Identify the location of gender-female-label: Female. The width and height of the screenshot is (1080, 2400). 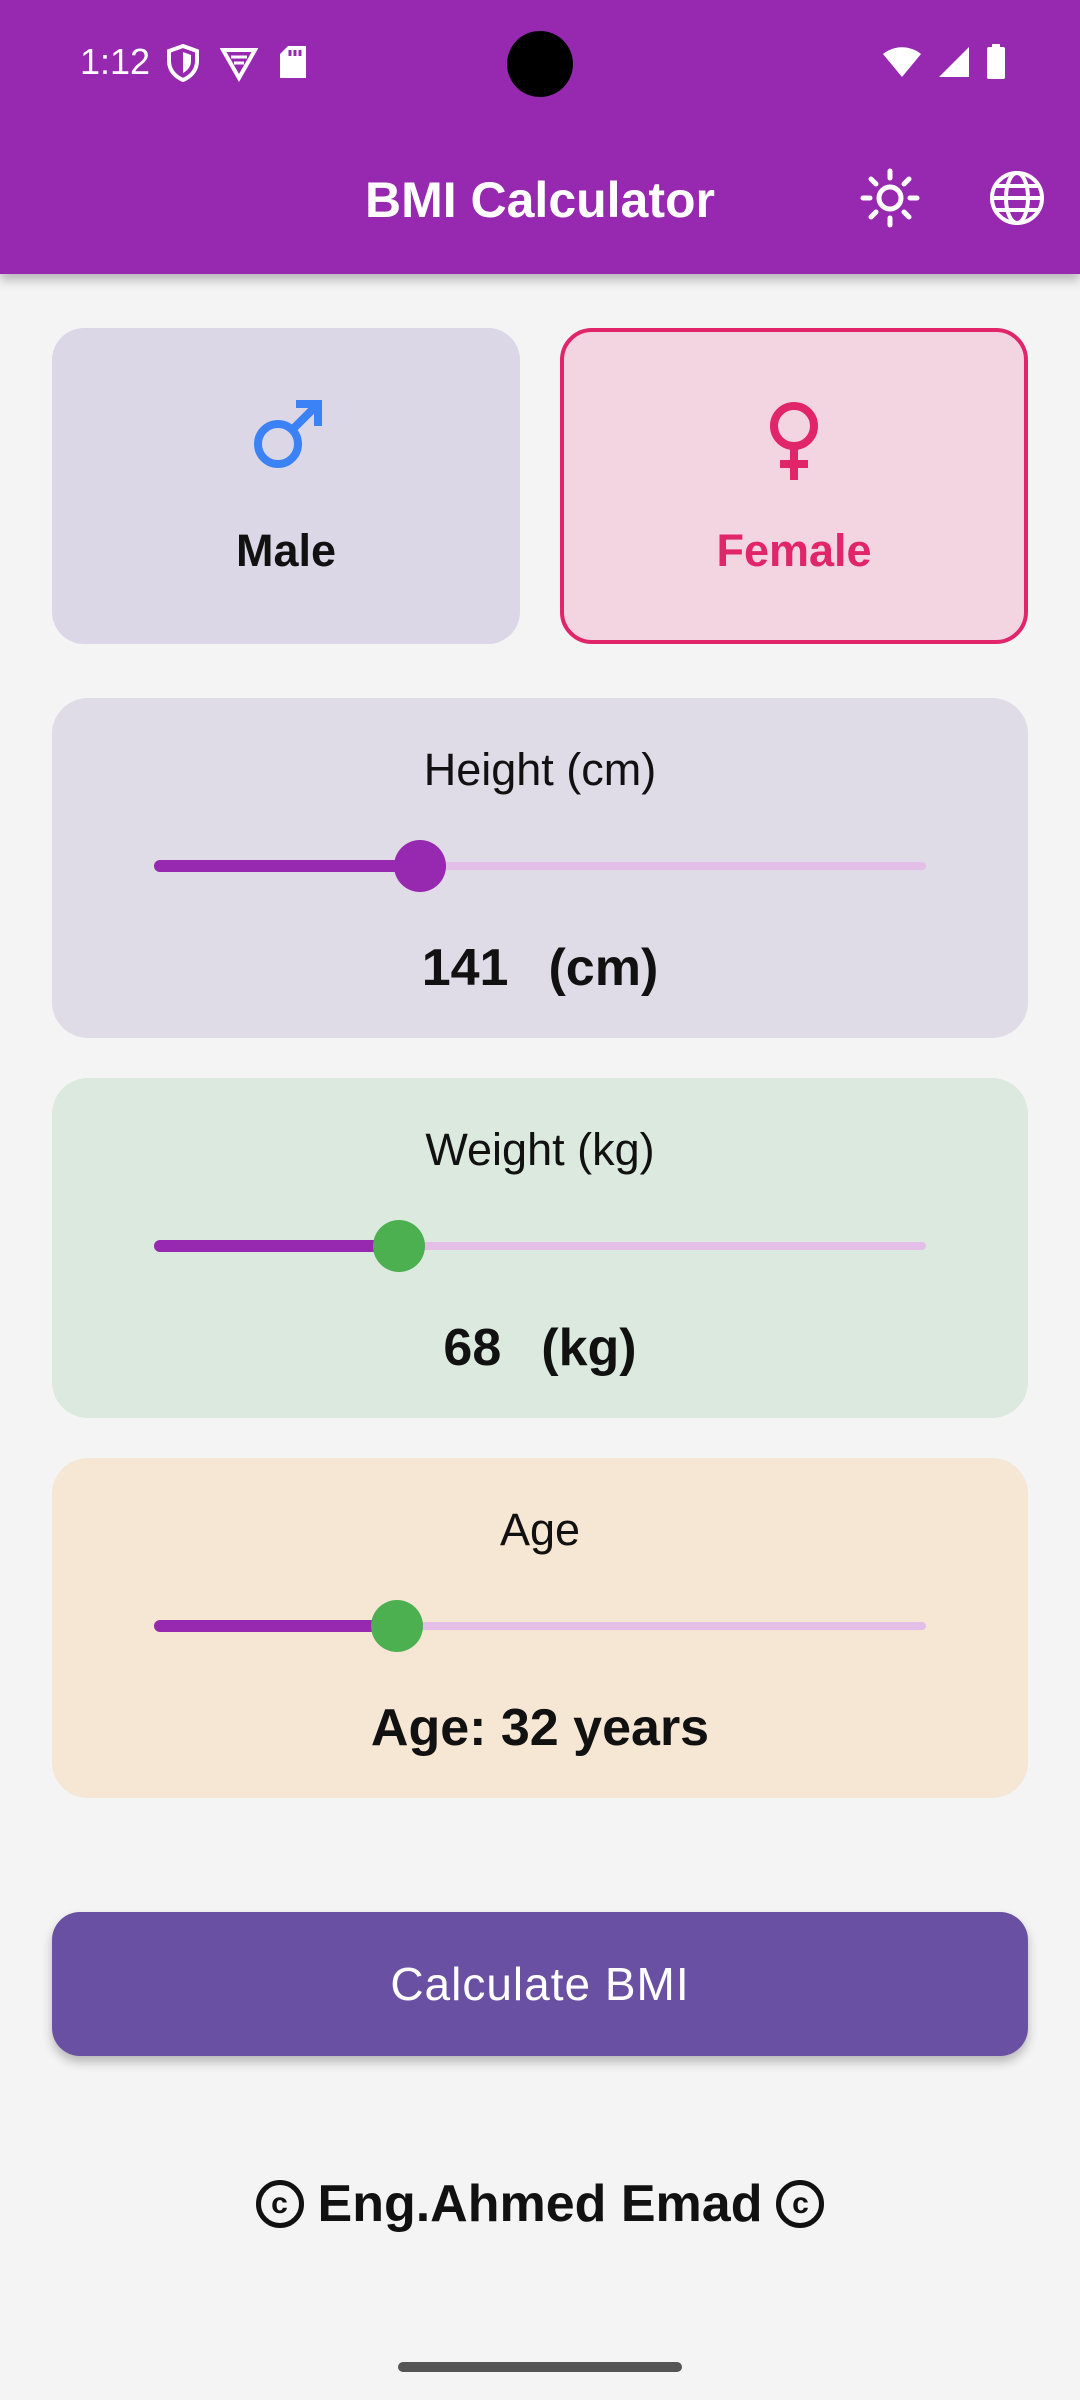
(794, 550).